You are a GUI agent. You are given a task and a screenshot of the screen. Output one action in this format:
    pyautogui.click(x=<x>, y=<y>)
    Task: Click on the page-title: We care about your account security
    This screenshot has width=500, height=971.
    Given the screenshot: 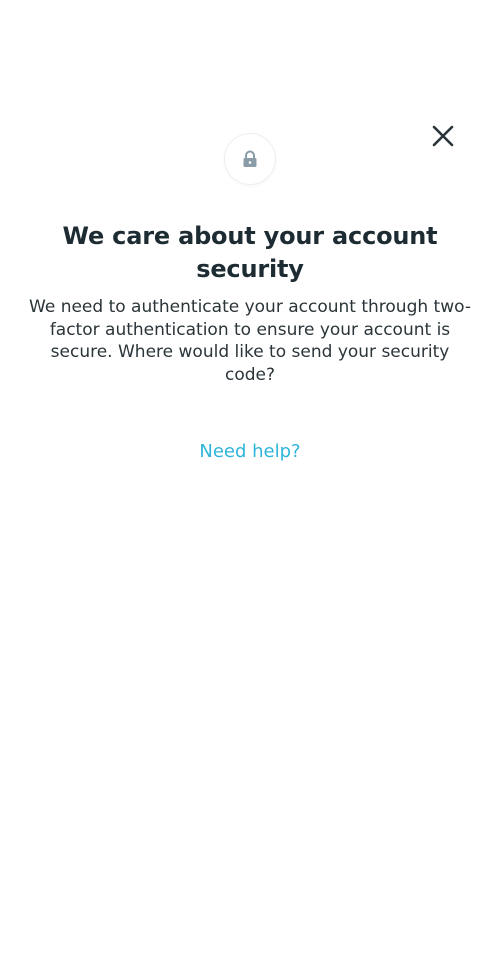 What is the action you would take?
    pyautogui.click(x=250, y=252)
    